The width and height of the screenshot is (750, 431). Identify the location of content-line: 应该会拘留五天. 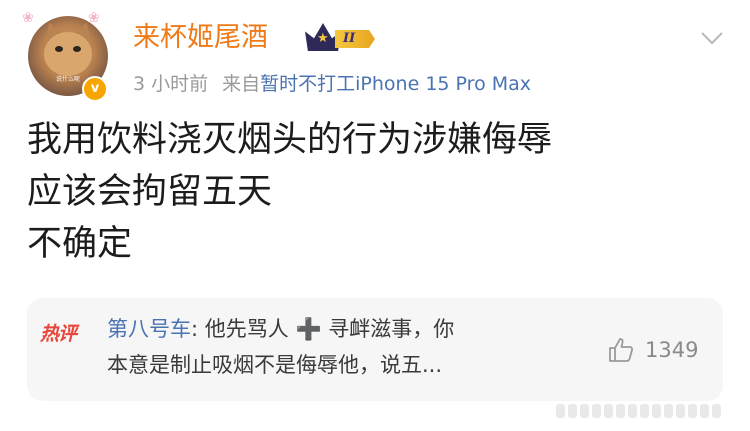
(150, 192).